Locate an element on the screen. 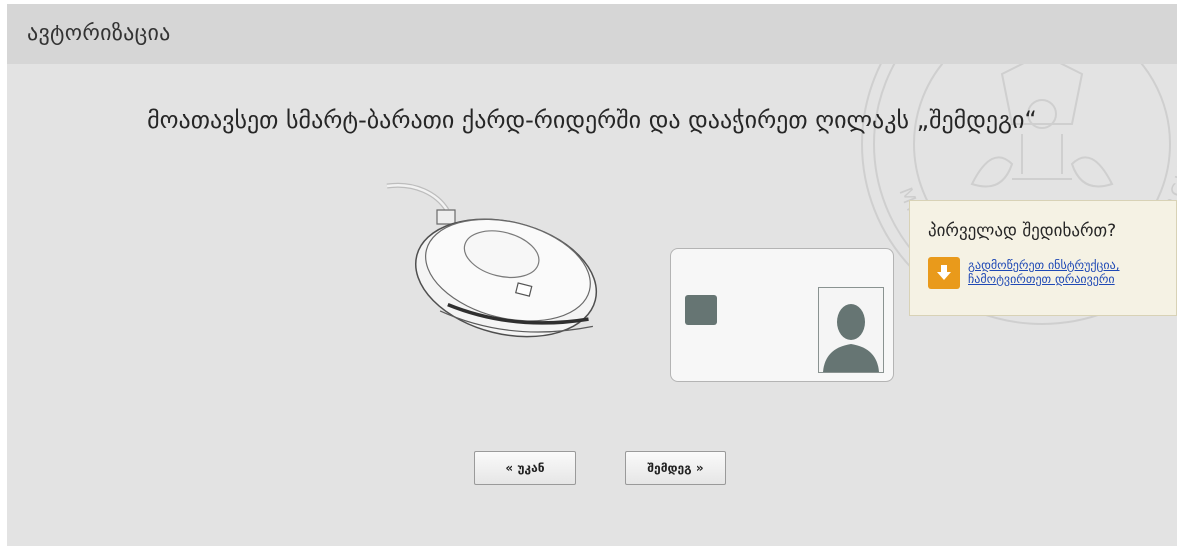  smart-card-illustration is located at coordinates (782, 315).